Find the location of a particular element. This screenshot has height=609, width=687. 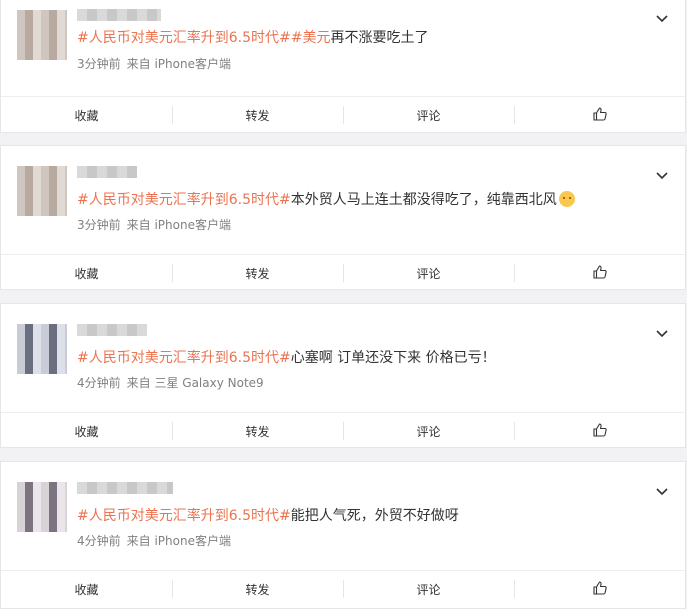

face-emoji-icon is located at coordinates (566, 199).